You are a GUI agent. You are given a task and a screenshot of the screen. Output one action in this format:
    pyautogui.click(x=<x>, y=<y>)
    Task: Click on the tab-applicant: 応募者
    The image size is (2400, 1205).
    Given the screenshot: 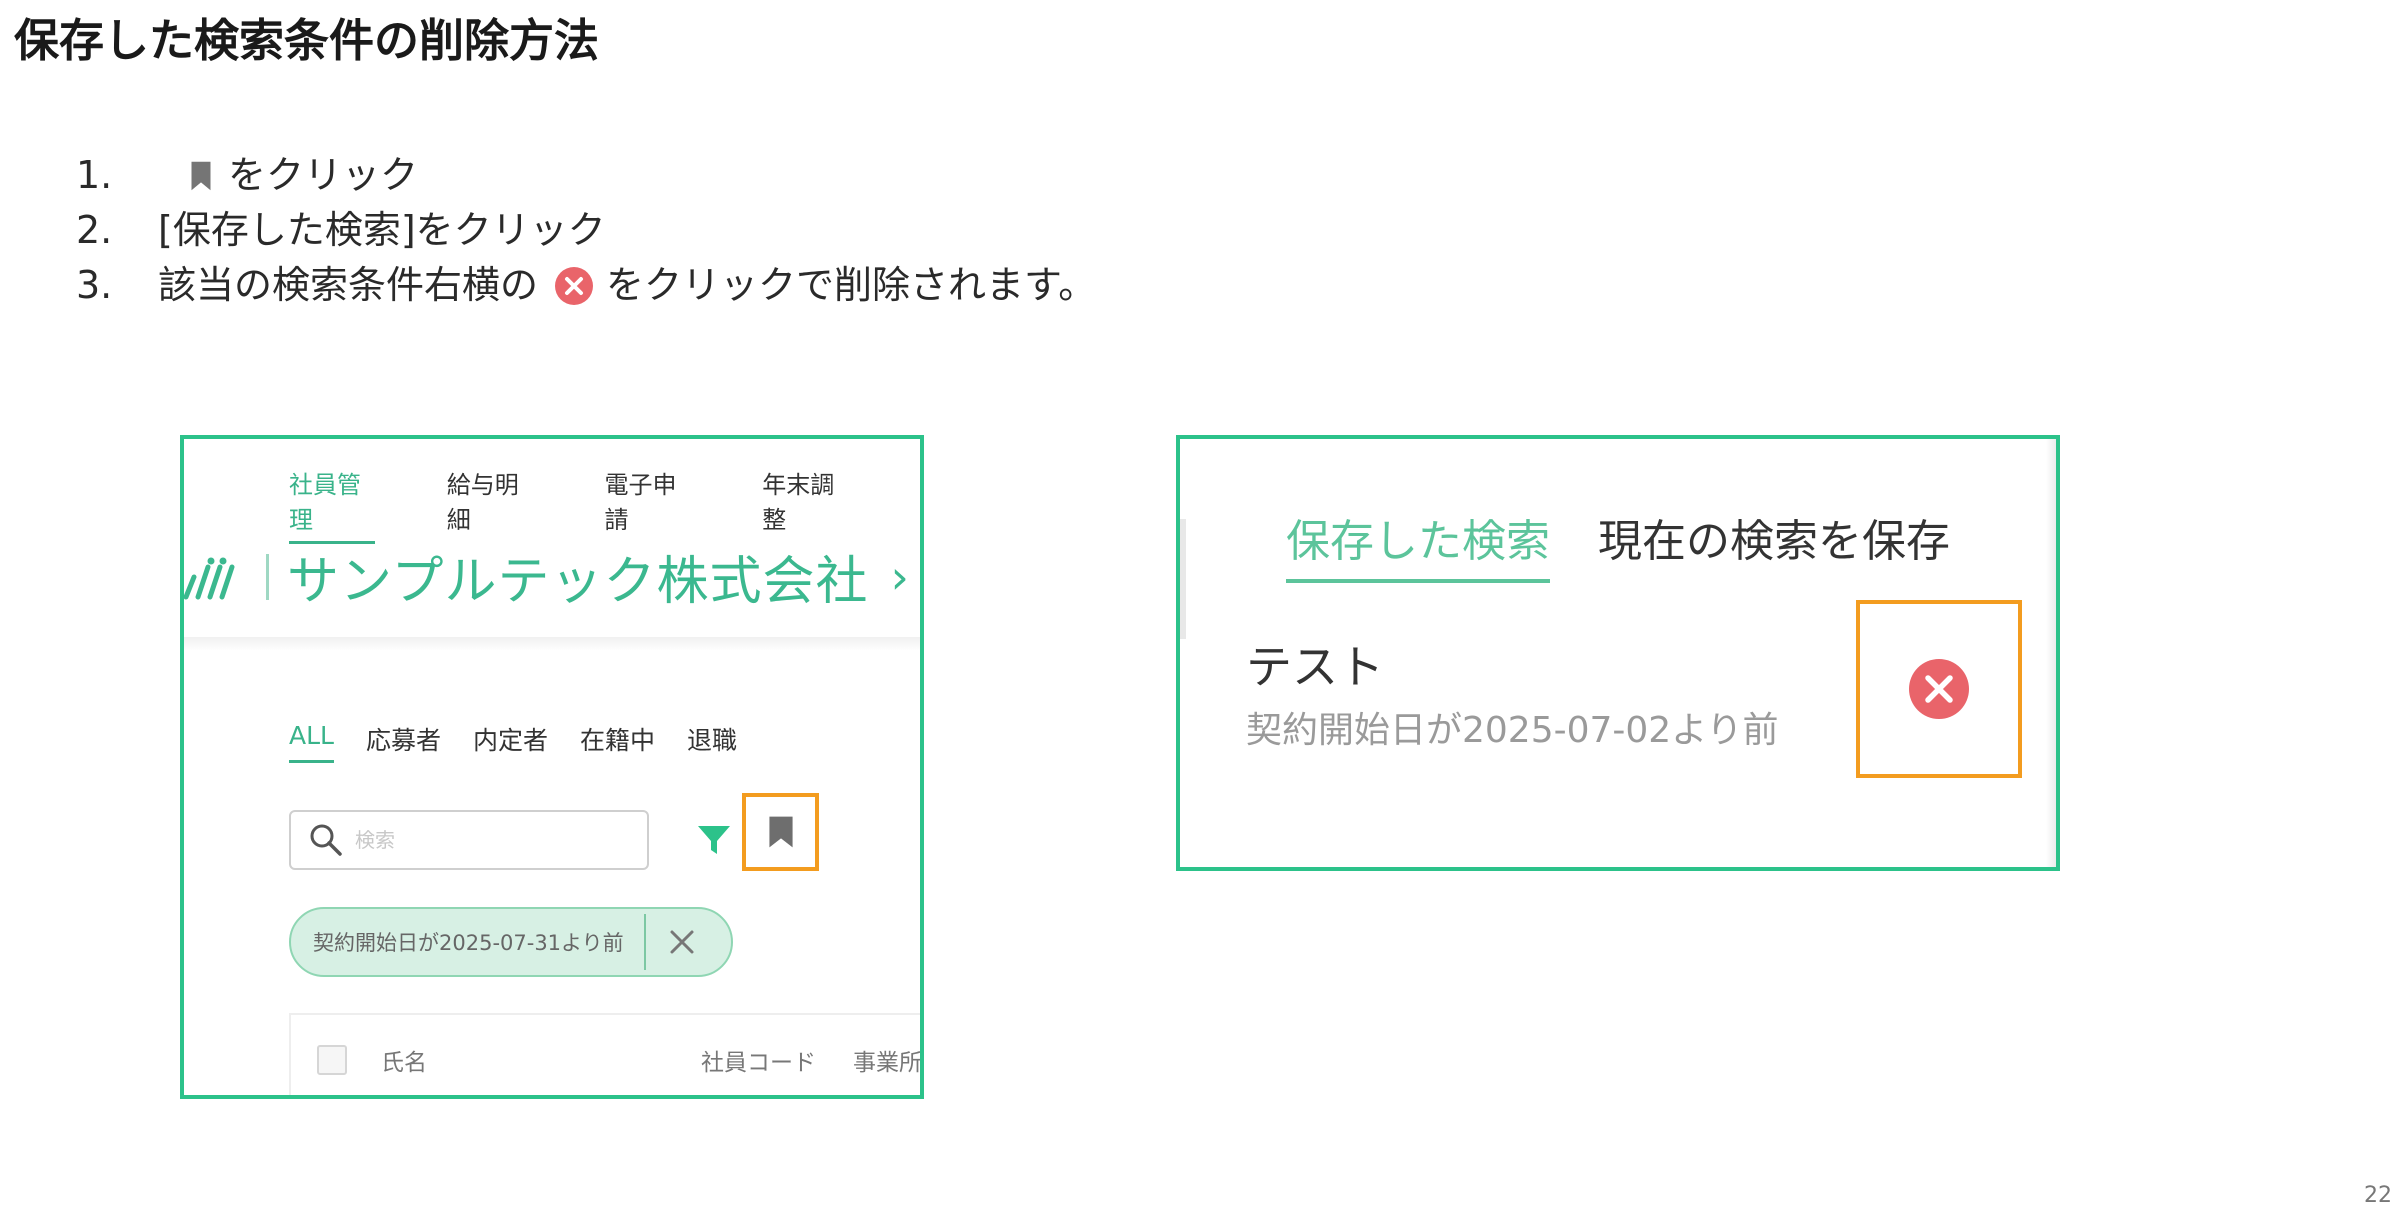 What is the action you would take?
    pyautogui.click(x=403, y=742)
    